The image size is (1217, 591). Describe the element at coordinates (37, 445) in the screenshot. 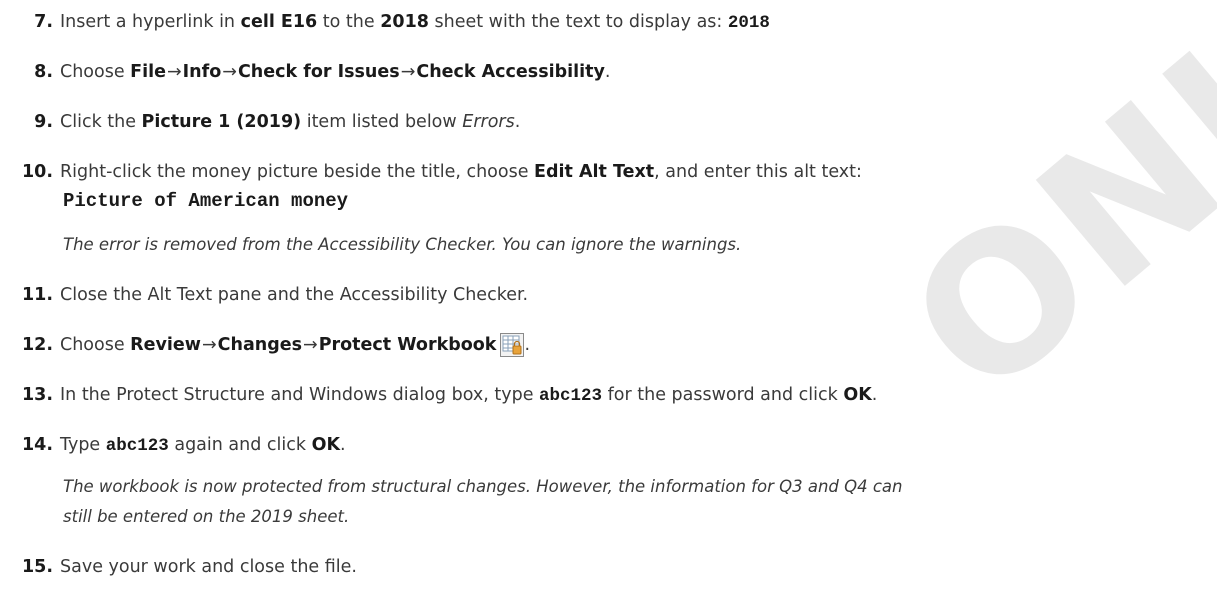

I see `step-number: 14.` at that location.